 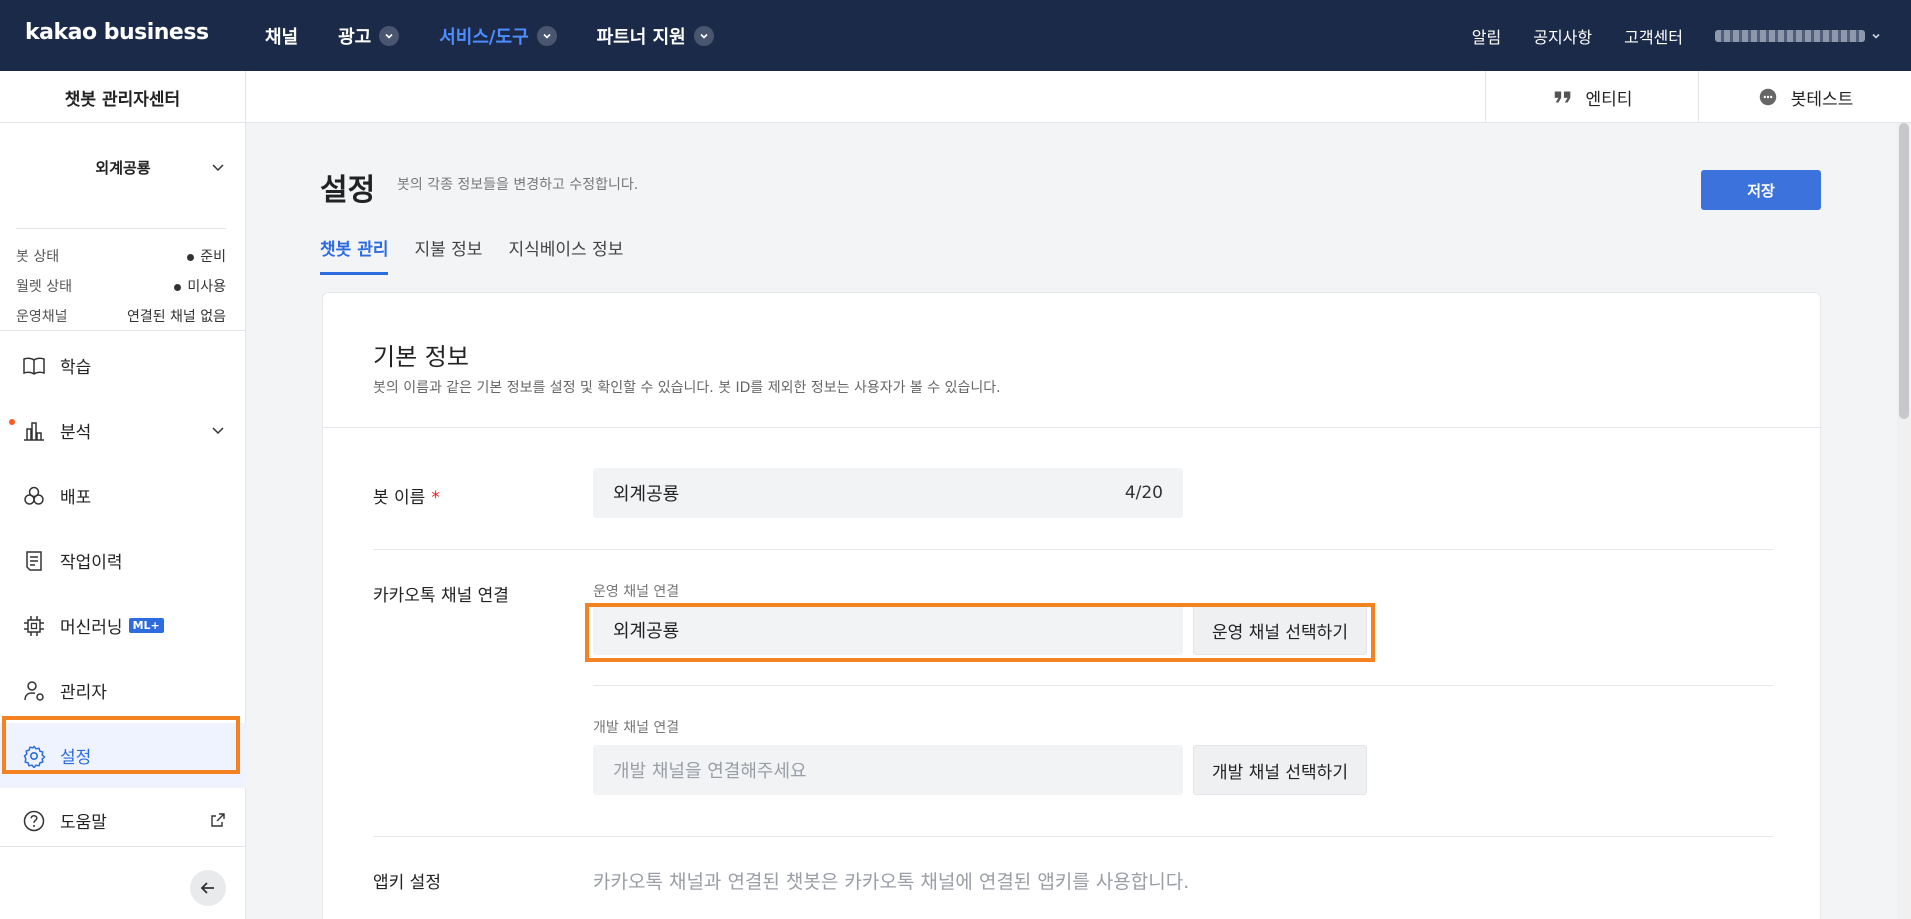 I want to click on sidebar-menu: 학습 분석 배포 작업이력 머신러닝 ML+ 관리자 설정 도움말, so click(x=123, y=593).